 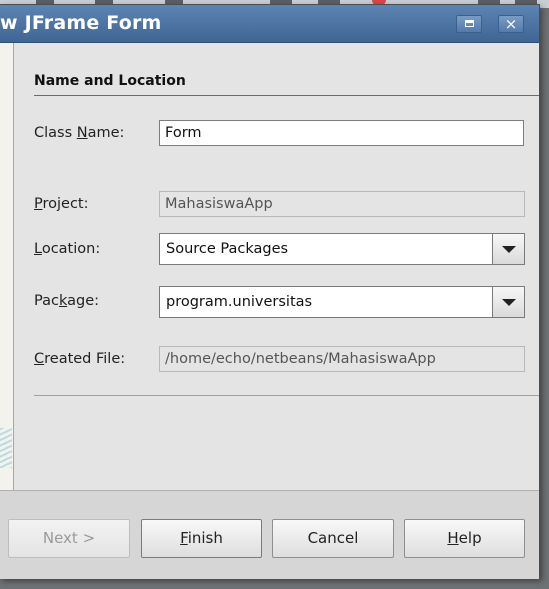 What do you see at coordinates (333, 538) in the screenshot?
I see `cancel-button: Cancel` at bounding box center [333, 538].